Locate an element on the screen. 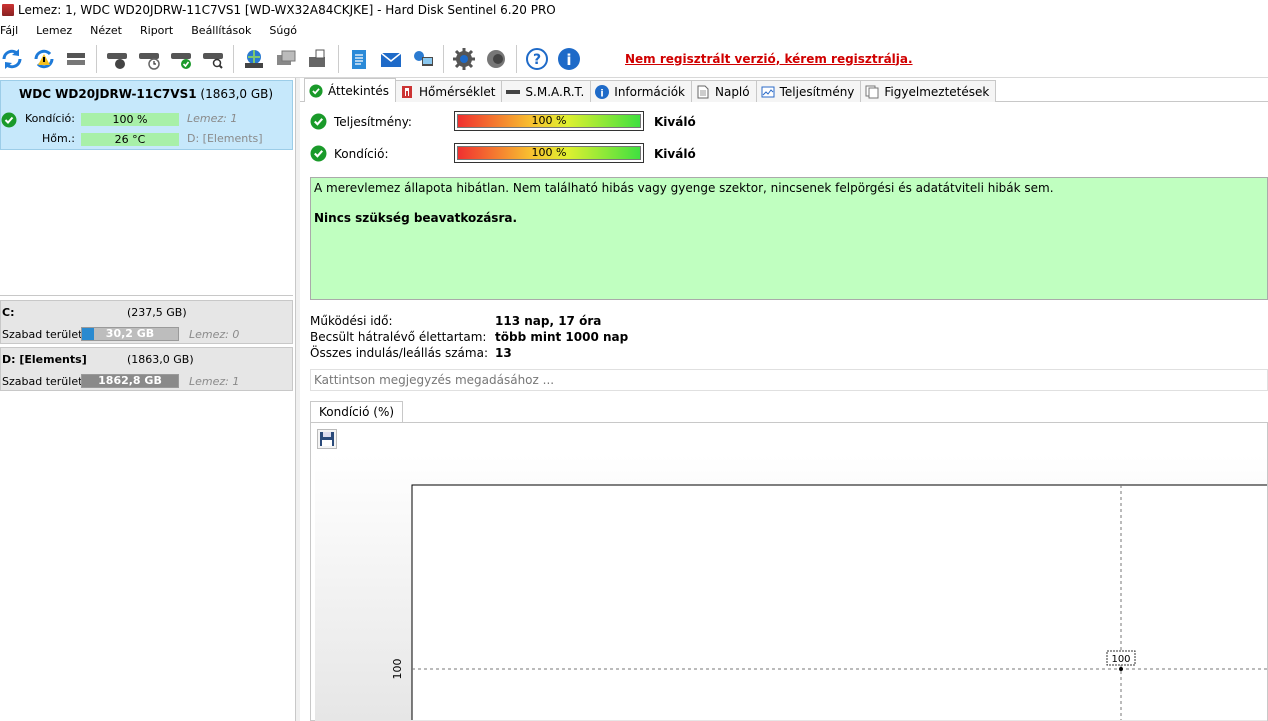 This screenshot has height=721, width=1268. tab-information: i Információk is located at coordinates (641, 91).